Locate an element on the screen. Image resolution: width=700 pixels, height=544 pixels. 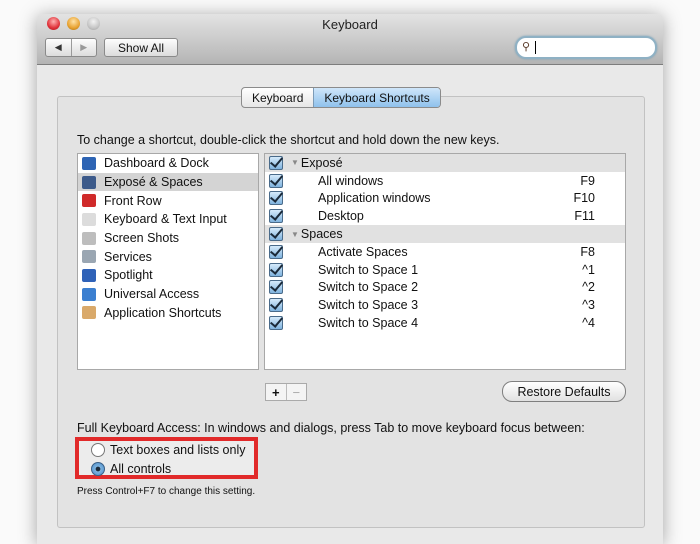
tab-keyboard: Keyboard is located at coordinates (277, 97).